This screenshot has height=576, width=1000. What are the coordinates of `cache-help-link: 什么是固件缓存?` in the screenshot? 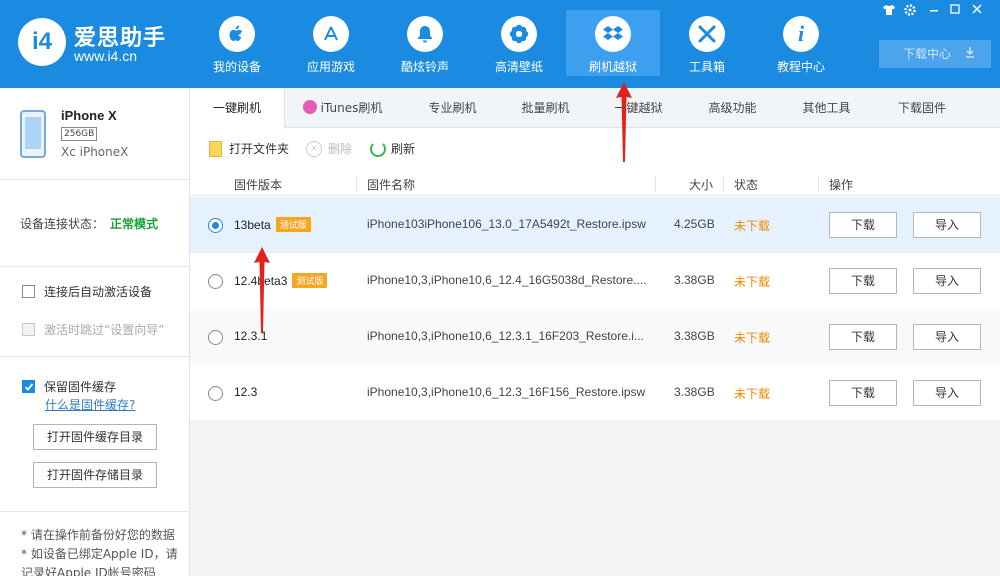 It's located at (90, 404).